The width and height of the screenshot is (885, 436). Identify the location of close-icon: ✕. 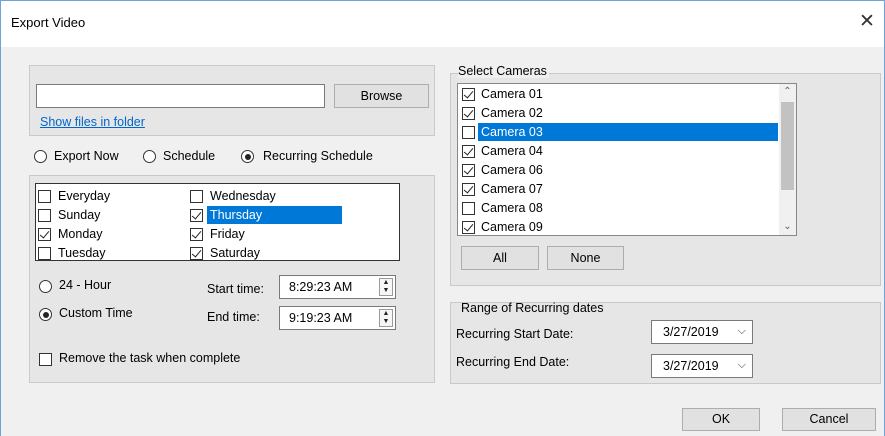
(867, 22).